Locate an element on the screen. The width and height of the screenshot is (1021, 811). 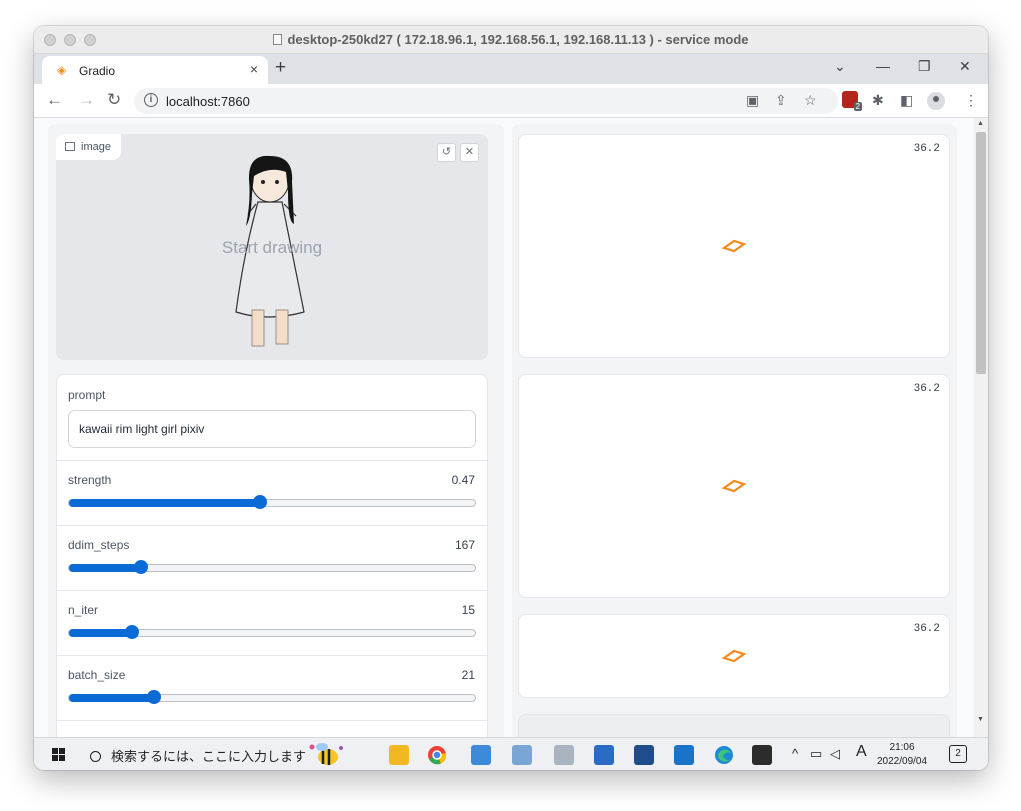
back-arrow-icon: ← is located at coordinates (54, 100).